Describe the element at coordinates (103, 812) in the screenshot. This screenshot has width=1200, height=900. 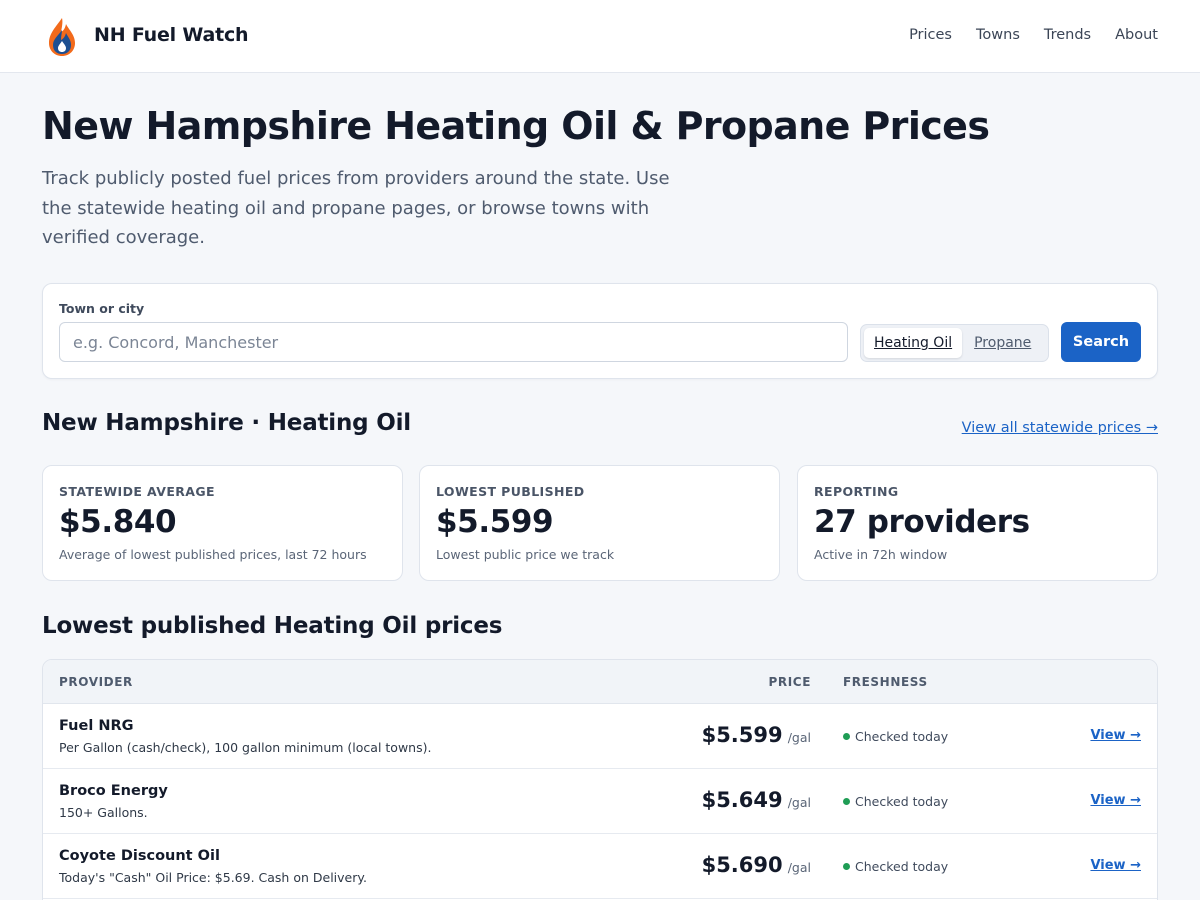
I see `provider-note: 150+ Gallons.` at that location.